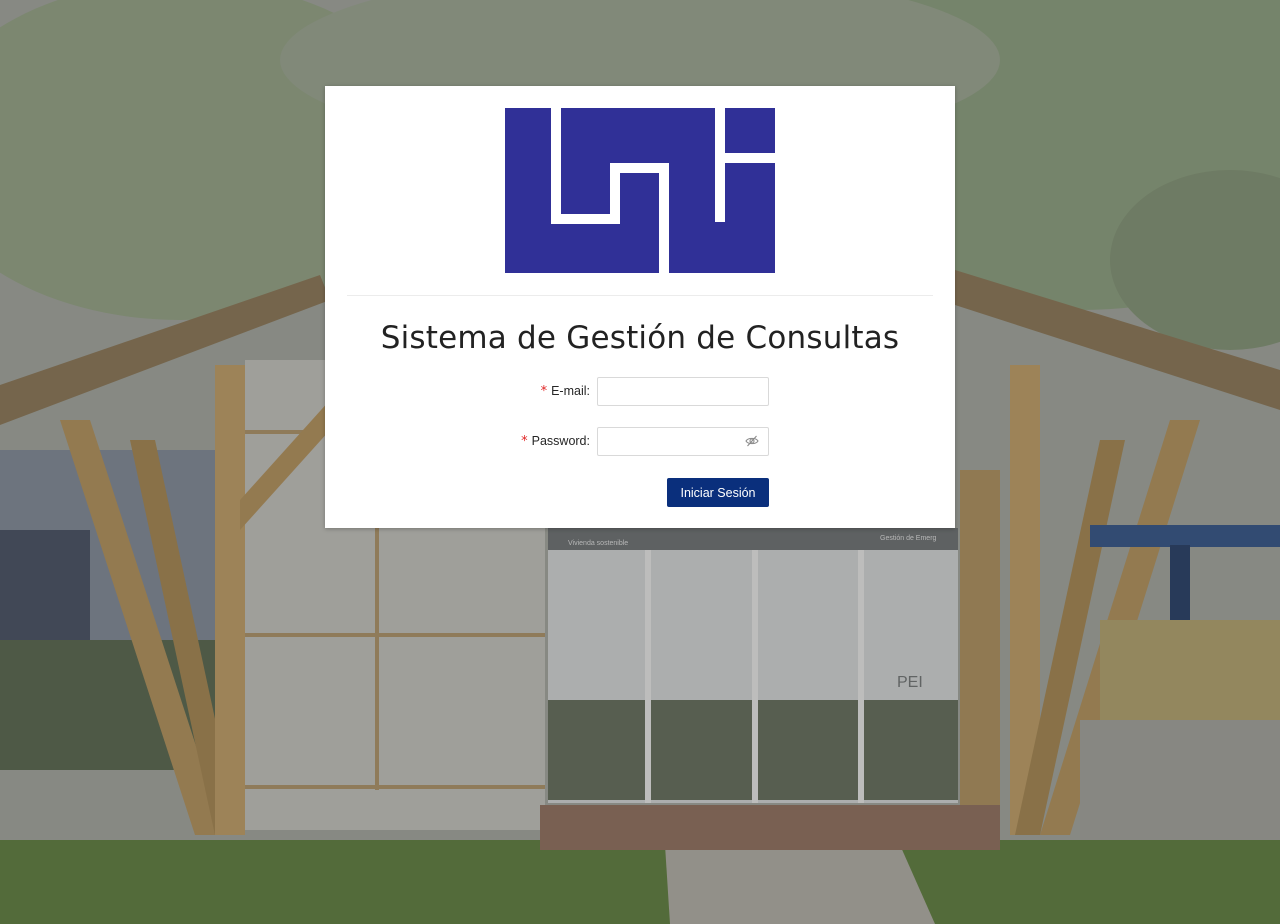 This screenshot has width=1280, height=924. Describe the element at coordinates (640, 338) in the screenshot. I see `page-title: Sistema de Gestión de Consultas` at that location.